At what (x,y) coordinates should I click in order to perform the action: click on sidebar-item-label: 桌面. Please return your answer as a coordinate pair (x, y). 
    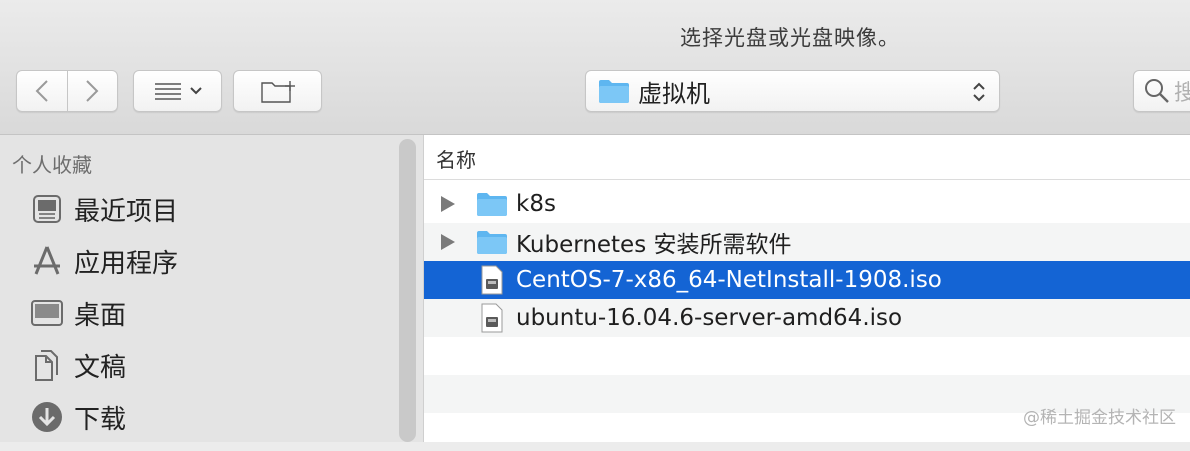
    Looking at the image, I should click on (100, 315).